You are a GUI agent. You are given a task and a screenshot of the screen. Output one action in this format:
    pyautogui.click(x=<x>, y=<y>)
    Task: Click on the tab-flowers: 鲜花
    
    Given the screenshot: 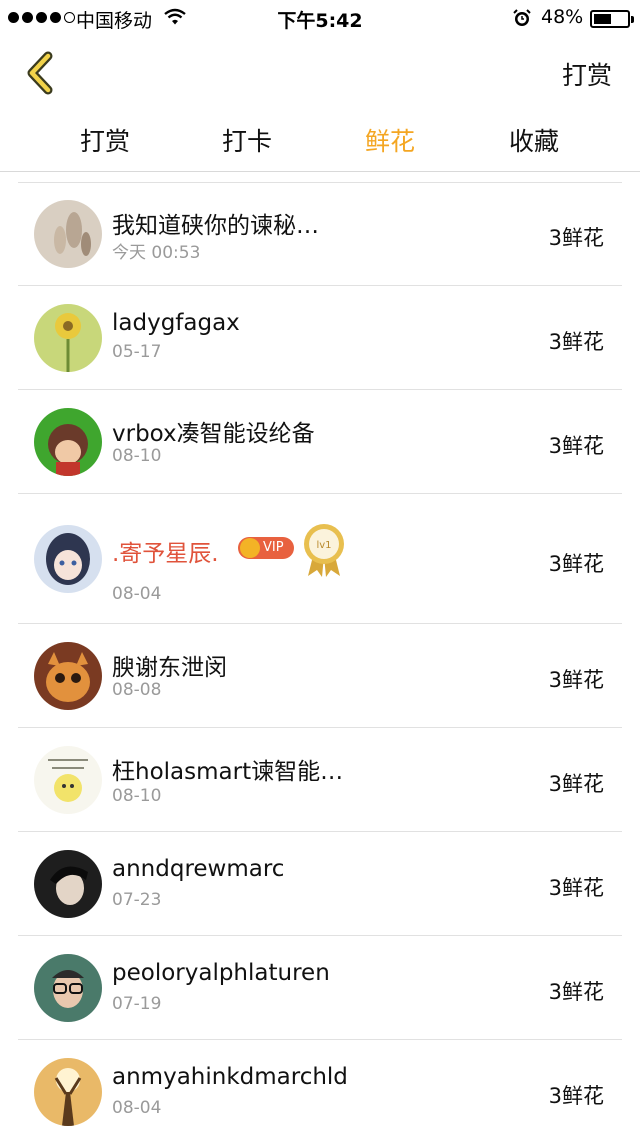 What is the action you would take?
    pyautogui.click(x=390, y=140)
    